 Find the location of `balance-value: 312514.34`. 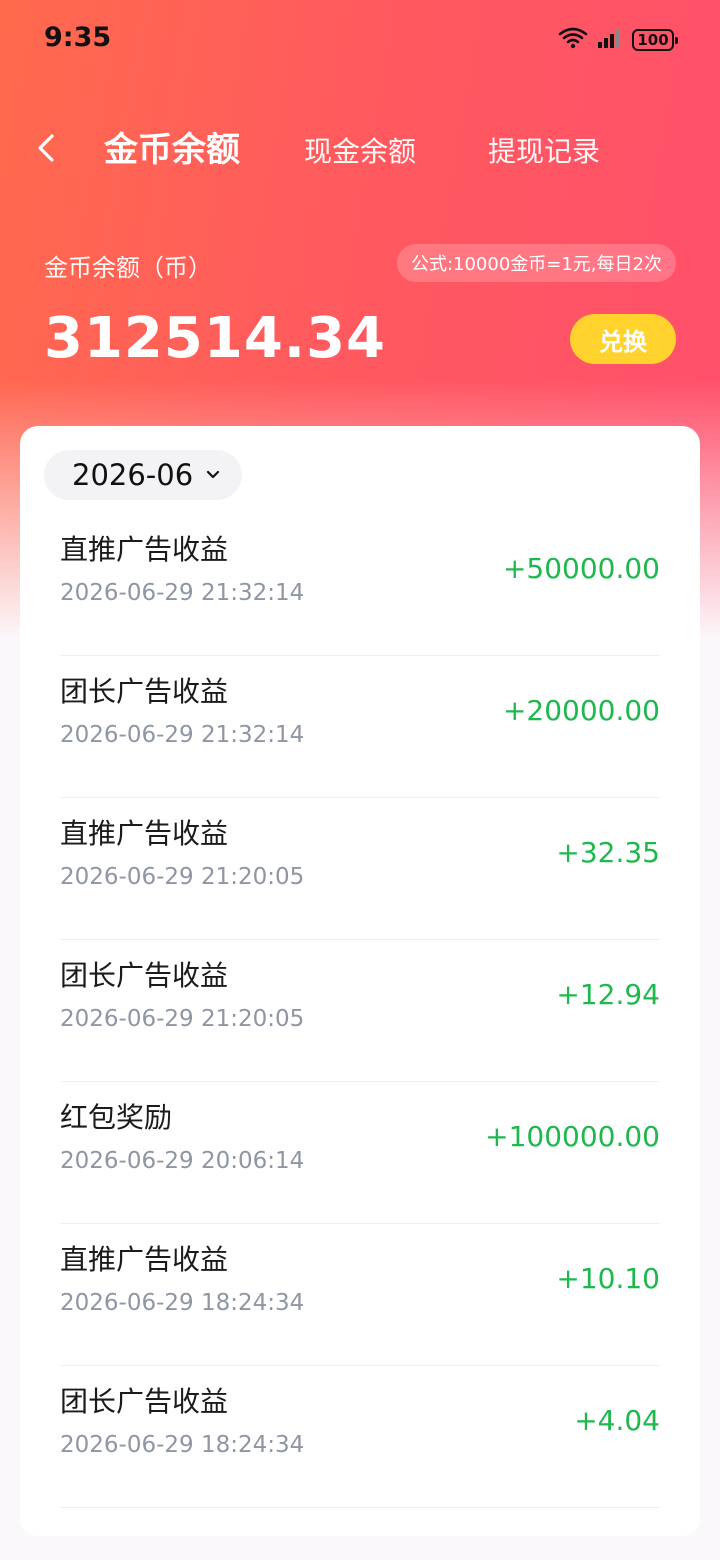

balance-value: 312514.34 is located at coordinates (215, 338).